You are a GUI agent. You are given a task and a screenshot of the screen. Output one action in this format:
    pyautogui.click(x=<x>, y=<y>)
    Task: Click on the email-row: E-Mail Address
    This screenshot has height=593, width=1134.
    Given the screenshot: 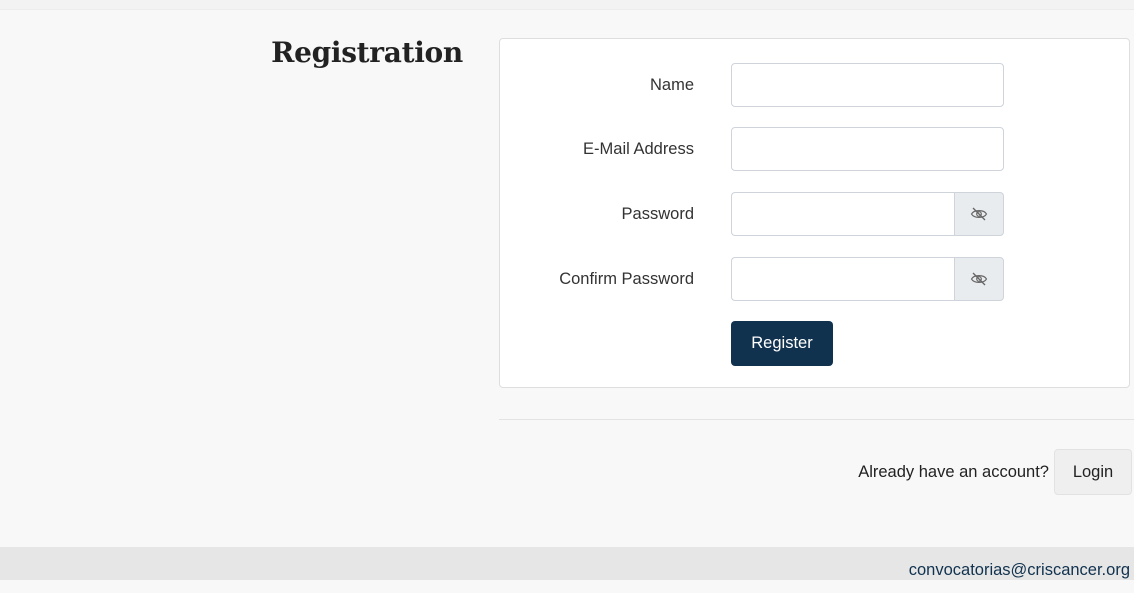 What is the action you would take?
    pyautogui.click(x=814, y=149)
    